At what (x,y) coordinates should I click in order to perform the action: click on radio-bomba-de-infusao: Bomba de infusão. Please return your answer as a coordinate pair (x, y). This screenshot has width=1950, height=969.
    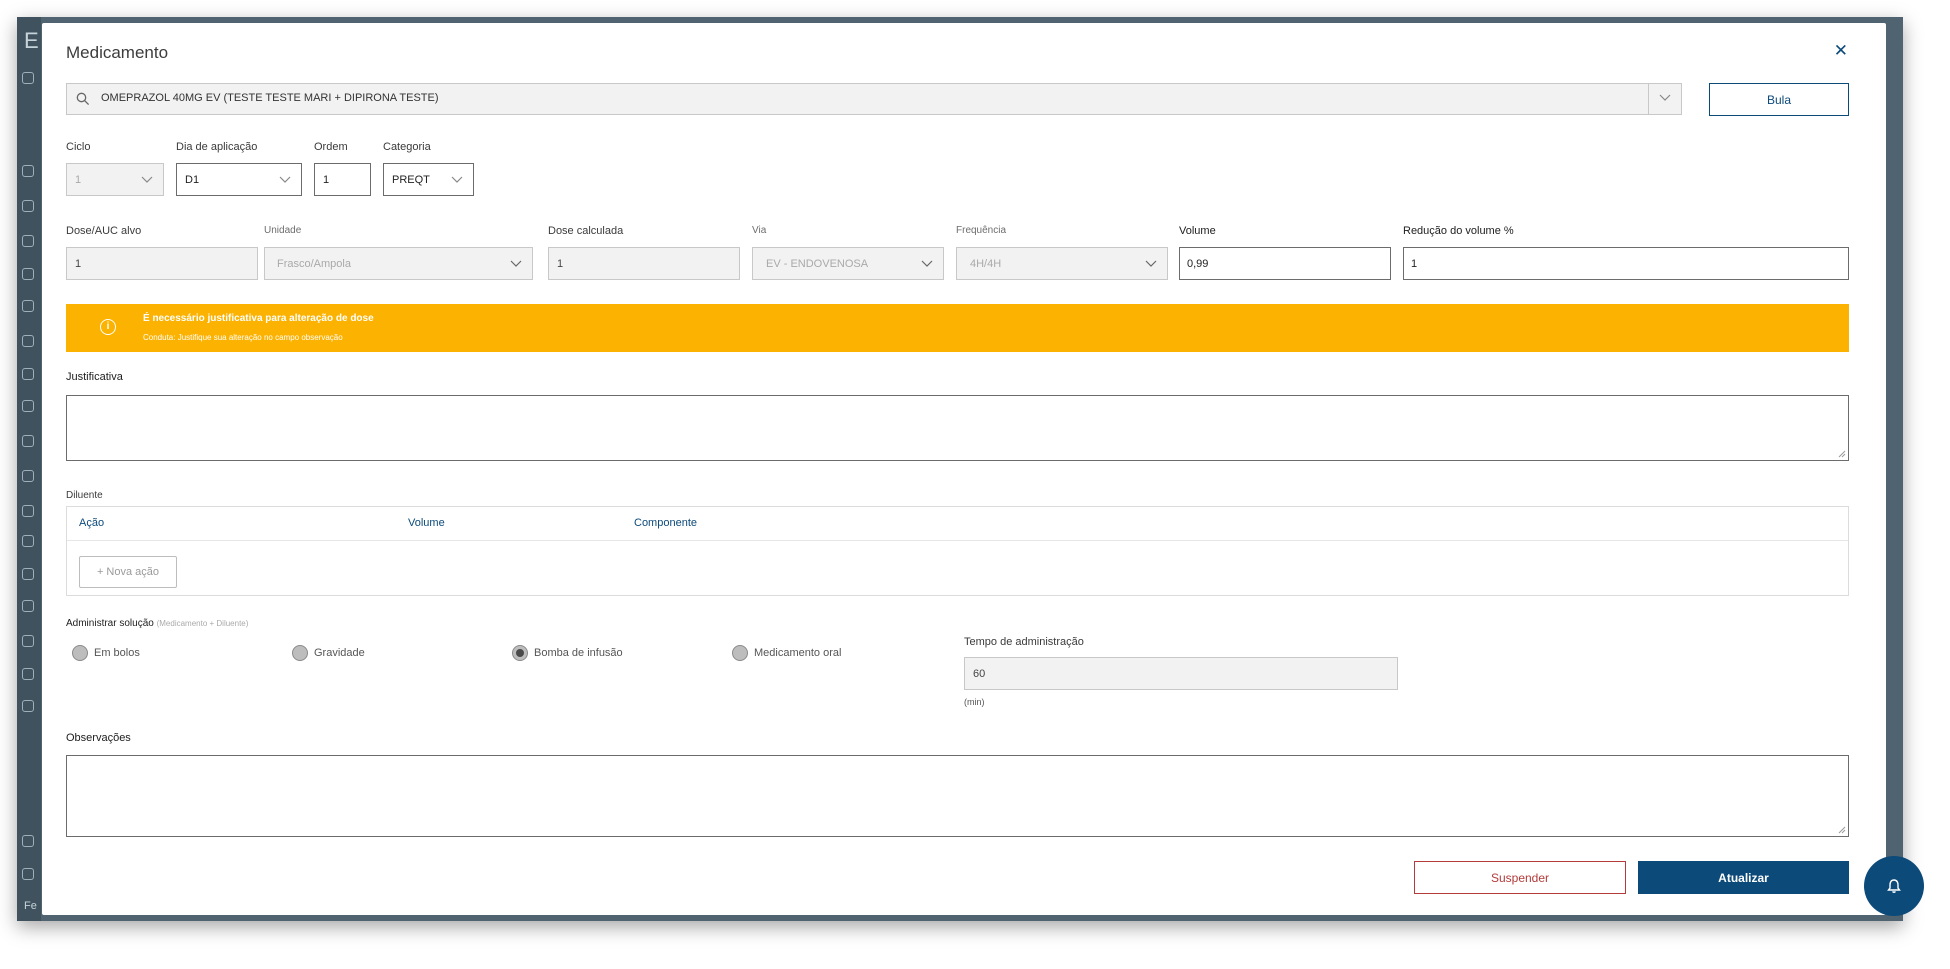
    Looking at the image, I should click on (567, 653).